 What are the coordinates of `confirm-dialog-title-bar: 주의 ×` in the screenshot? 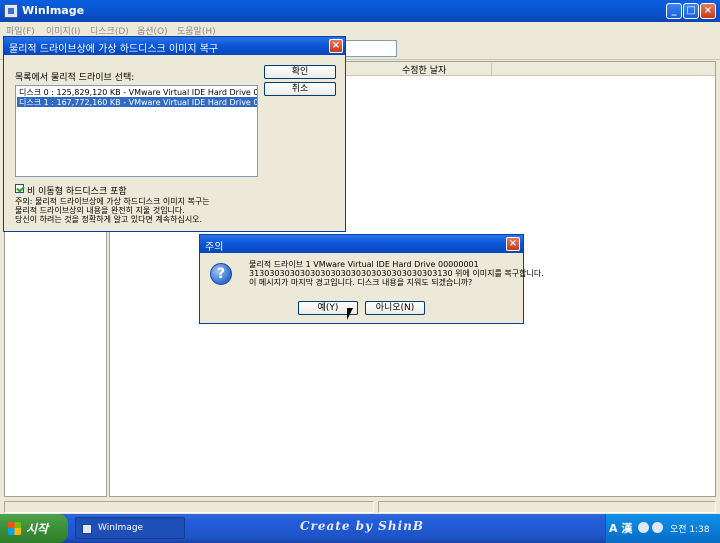 It's located at (361, 244).